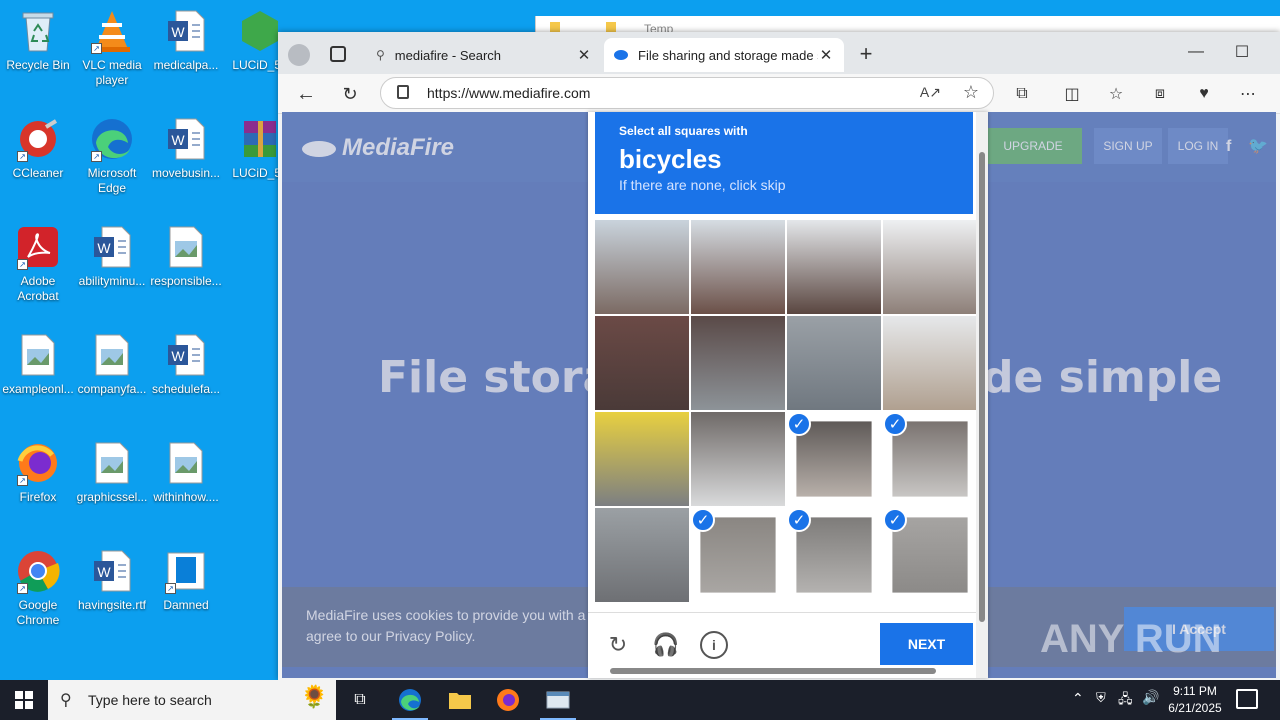  Describe the element at coordinates (38, 173) in the screenshot. I see `desktop-icon-label: CCleaner` at that location.